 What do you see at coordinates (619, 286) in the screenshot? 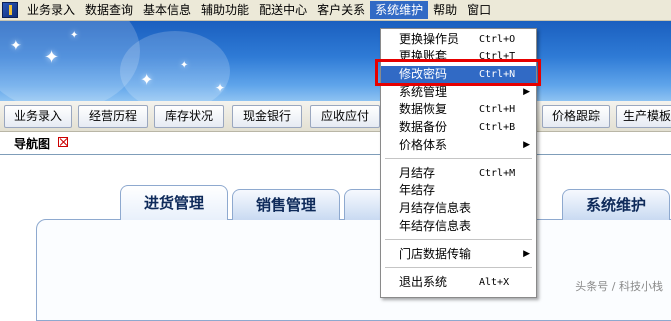
I see `watermark: 头条号 / 科技小栈` at bounding box center [619, 286].